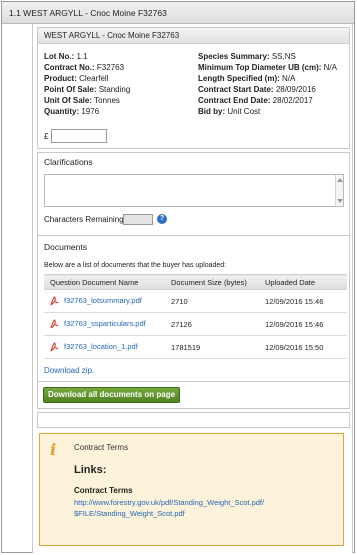 The height and width of the screenshot is (555, 357). What do you see at coordinates (65, 247) in the screenshot?
I see `documents-title: Documents` at bounding box center [65, 247].